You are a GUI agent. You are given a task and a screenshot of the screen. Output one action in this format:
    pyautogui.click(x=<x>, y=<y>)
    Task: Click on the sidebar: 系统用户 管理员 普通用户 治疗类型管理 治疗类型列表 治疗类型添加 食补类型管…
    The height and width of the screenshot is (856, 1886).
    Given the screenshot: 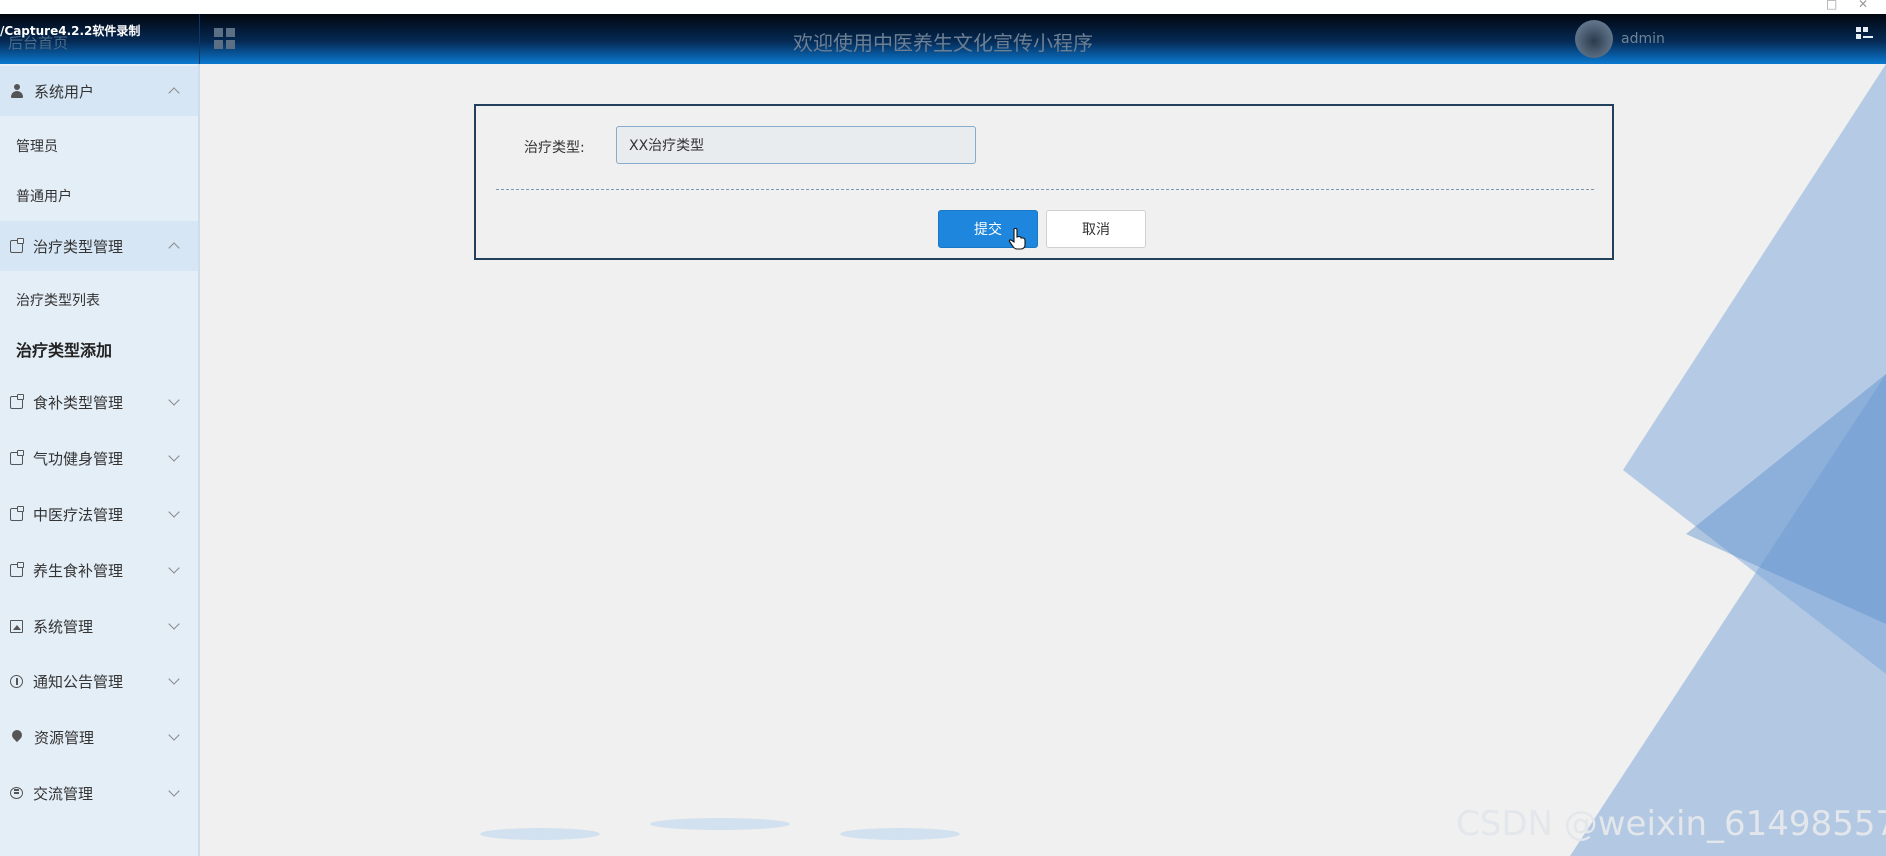 What is the action you would take?
    pyautogui.click(x=100, y=460)
    